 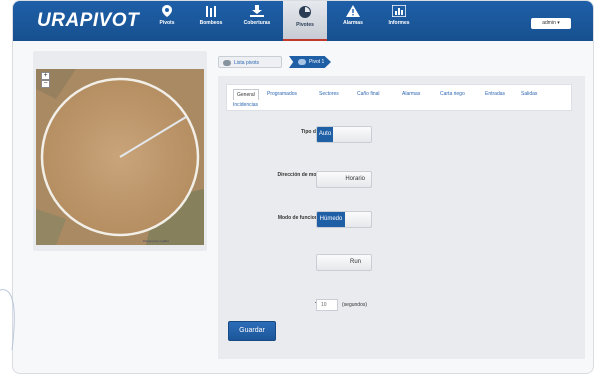 What do you see at coordinates (495, 94) in the screenshot?
I see `tab-entradas: Entradas` at bounding box center [495, 94].